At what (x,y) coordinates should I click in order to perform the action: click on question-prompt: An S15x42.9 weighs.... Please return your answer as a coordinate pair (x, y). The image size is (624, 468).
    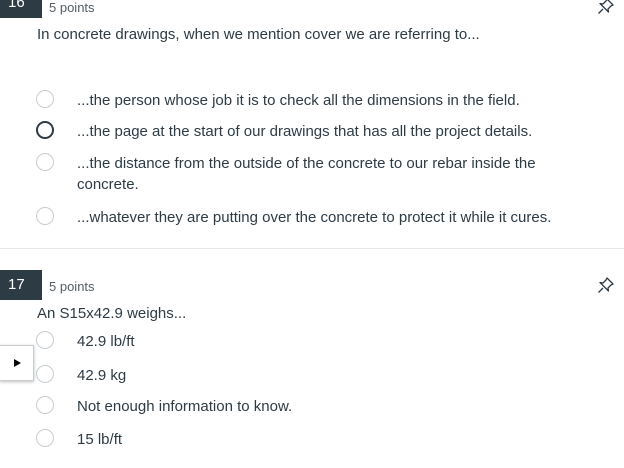
    Looking at the image, I should click on (112, 313).